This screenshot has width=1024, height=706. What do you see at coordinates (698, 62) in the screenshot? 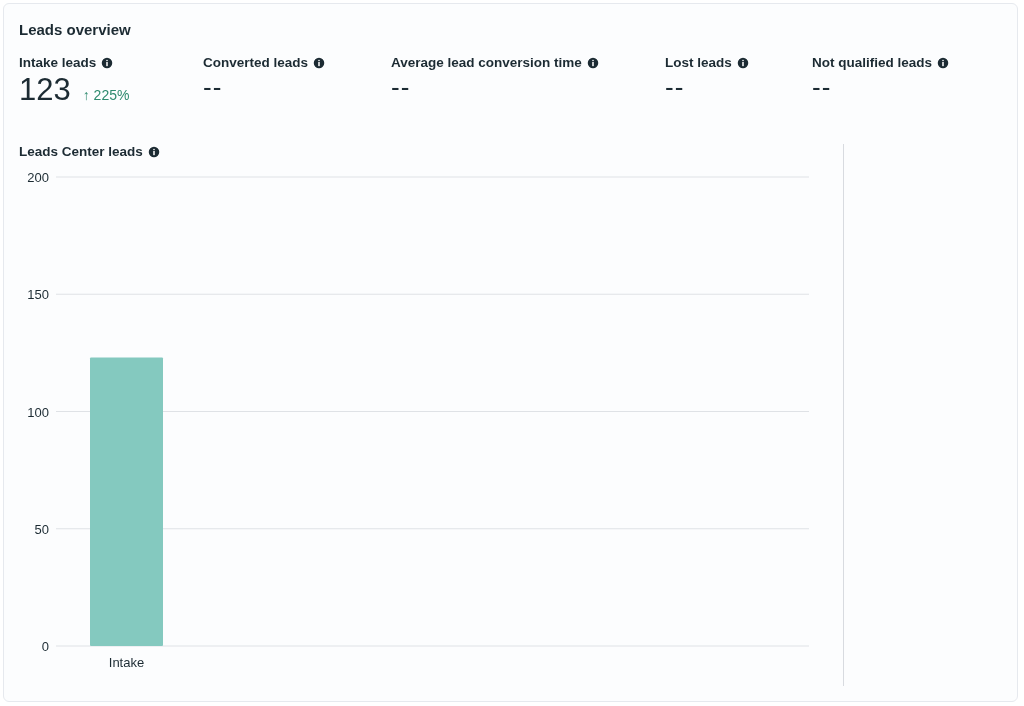
I see `metric-label: Lost leads` at bounding box center [698, 62].